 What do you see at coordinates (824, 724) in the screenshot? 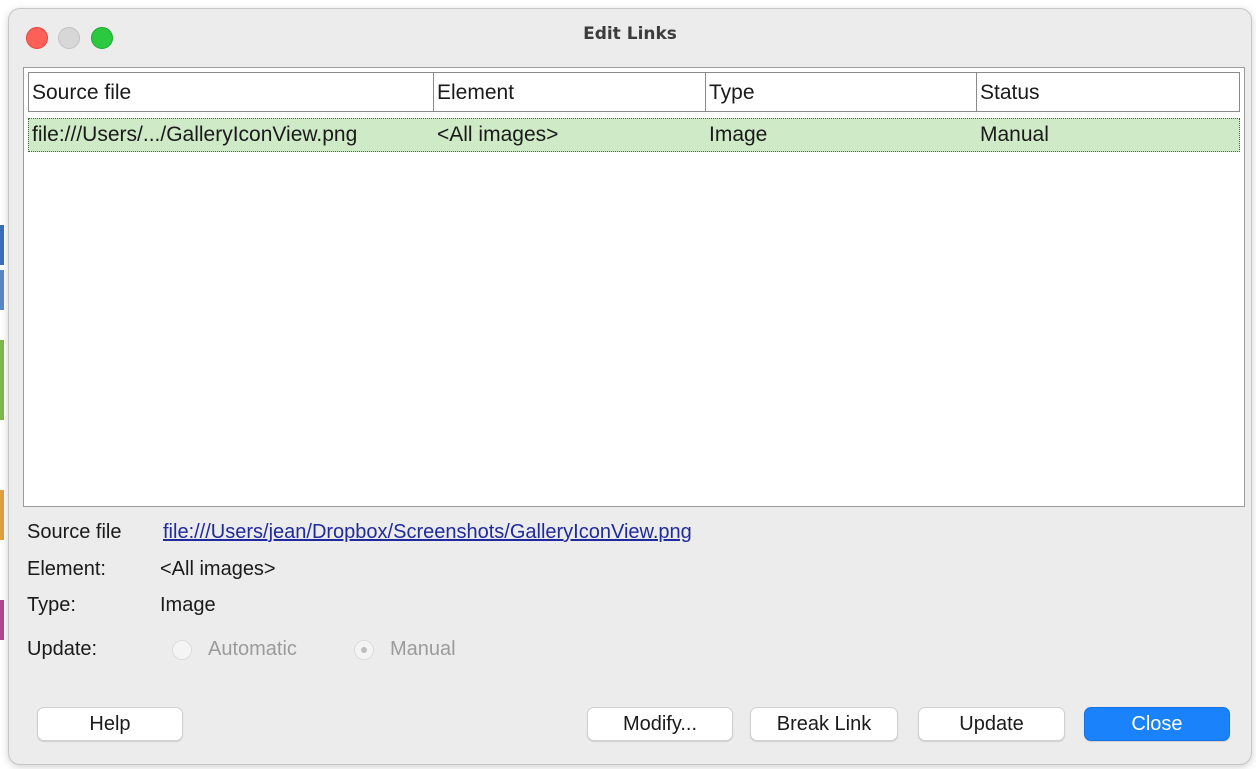
I see `break-link-button: Break Link` at bounding box center [824, 724].